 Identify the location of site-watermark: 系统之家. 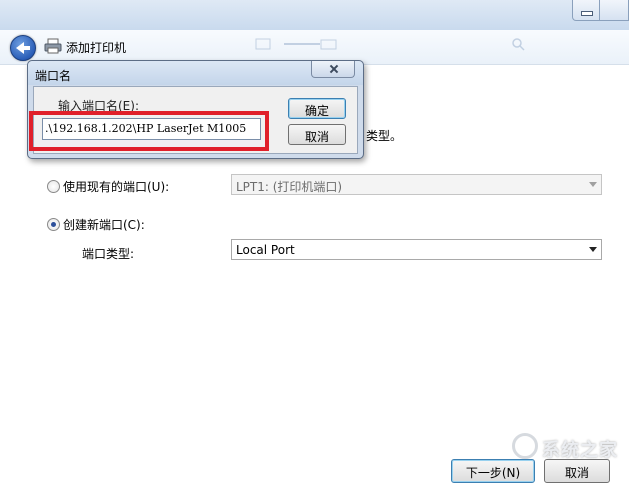
(570, 447).